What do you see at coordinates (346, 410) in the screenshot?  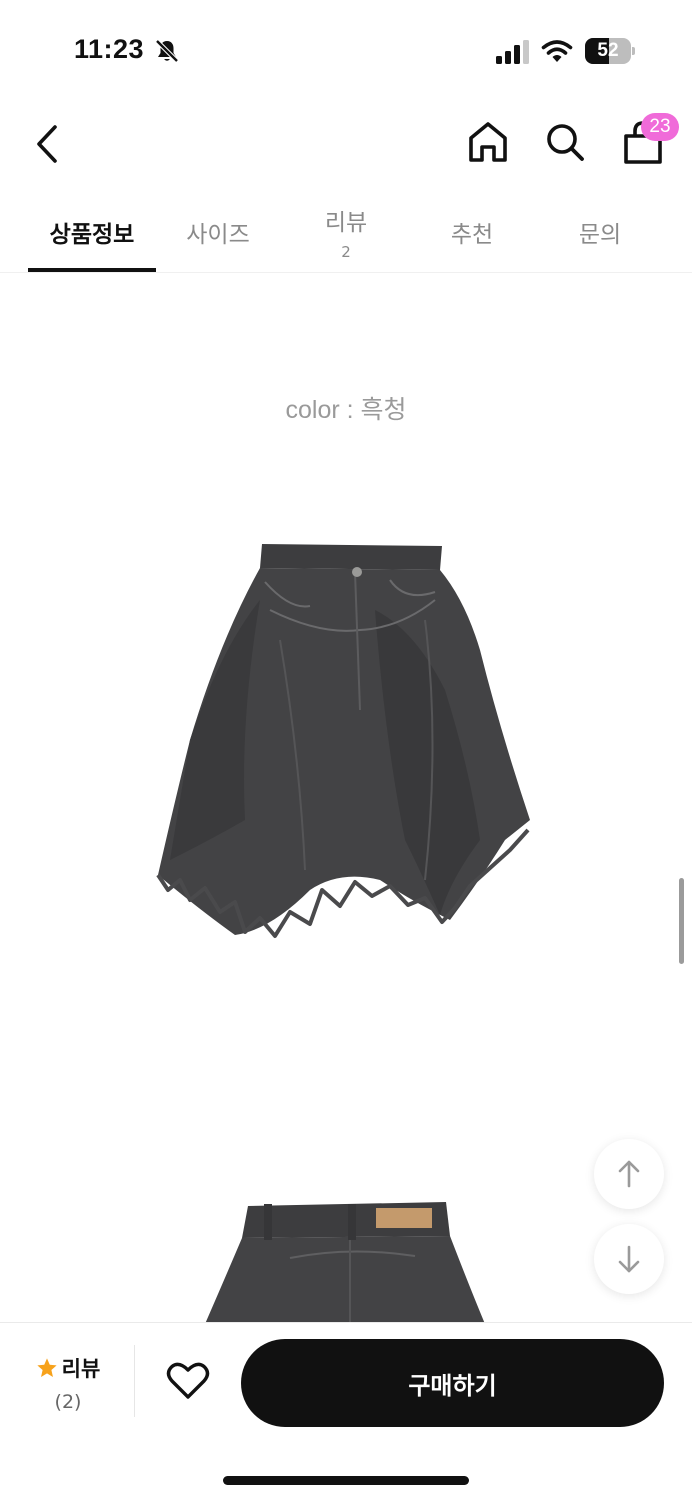 I see `color-option-label: color : 흑청` at bounding box center [346, 410].